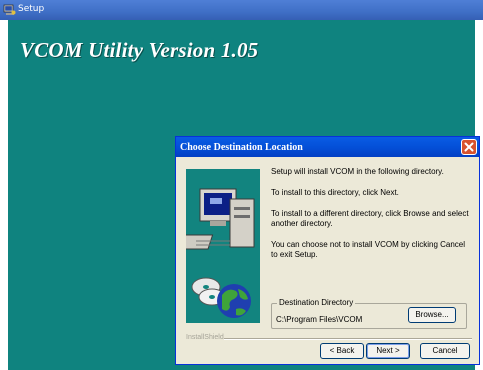 Image resolution: width=483 pixels, height=370 pixels. I want to click on setup-illustration, so click(213, 246).